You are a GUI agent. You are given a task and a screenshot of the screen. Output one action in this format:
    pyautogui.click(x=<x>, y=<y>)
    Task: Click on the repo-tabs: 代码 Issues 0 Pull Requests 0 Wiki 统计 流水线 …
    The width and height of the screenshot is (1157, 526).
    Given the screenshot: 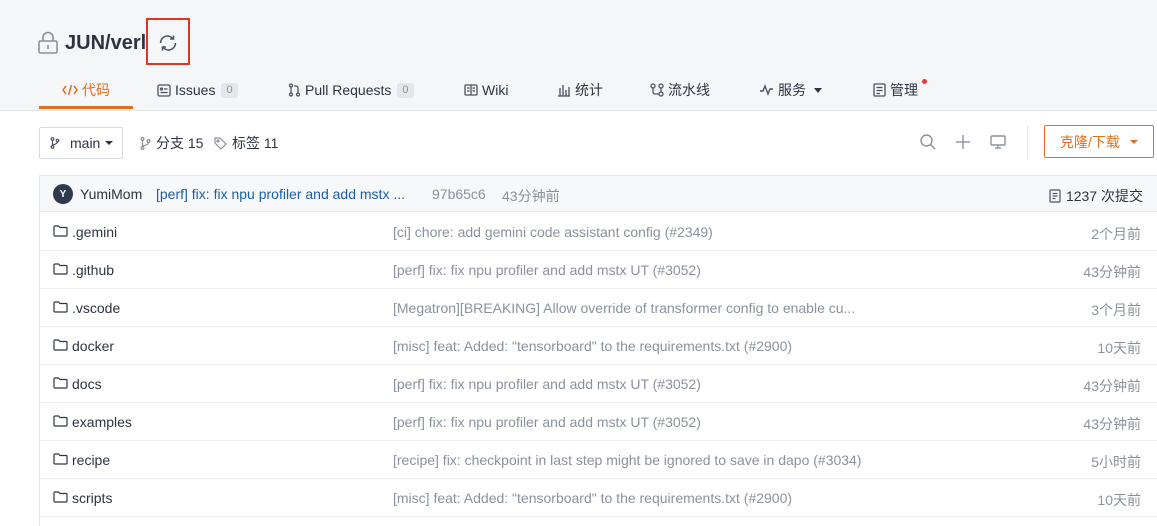 What is the action you would take?
    pyautogui.click(x=578, y=90)
    